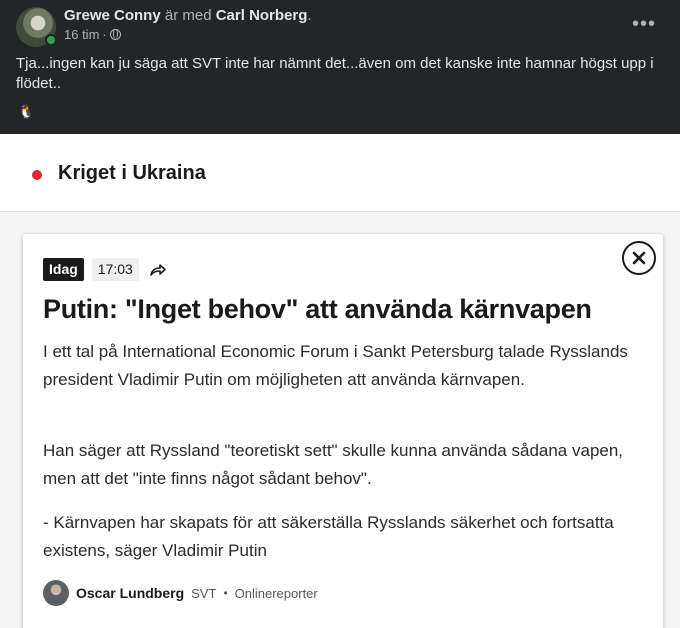 This screenshot has height=628, width=680. What do you see at coordinates (81, 34) in the screenshot?
I see `post-timestamp: 16 tim` at bounding box center [81, 34].